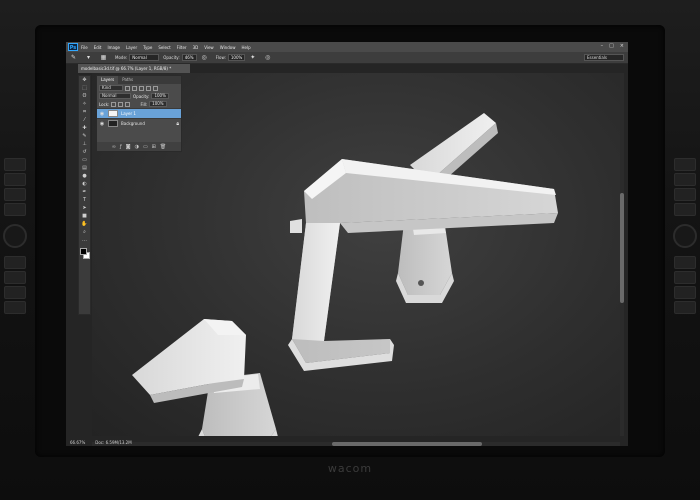  I want to click on path-select-tool-icon: ➤, so click(84, 208).